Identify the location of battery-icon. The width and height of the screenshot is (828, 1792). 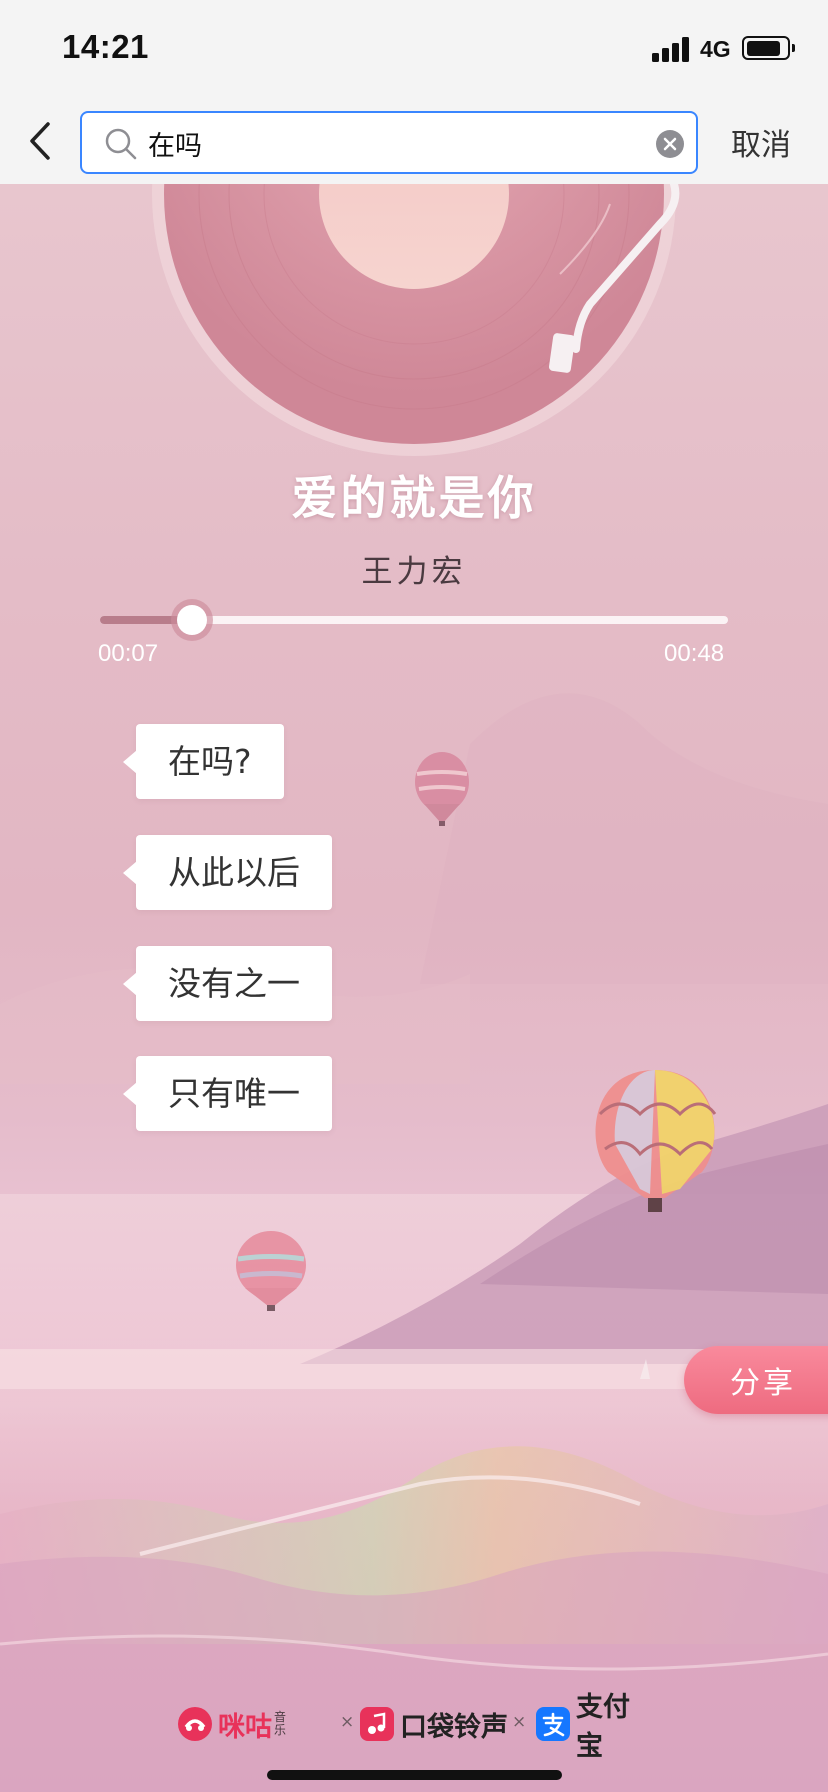
(768, 48).